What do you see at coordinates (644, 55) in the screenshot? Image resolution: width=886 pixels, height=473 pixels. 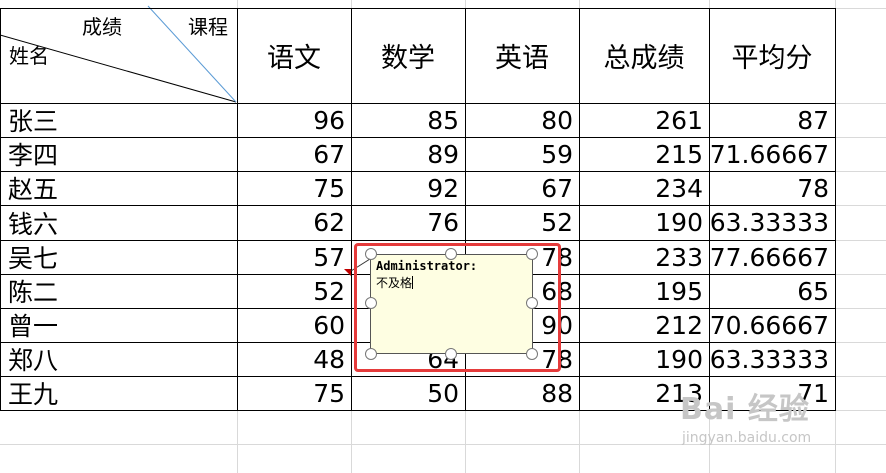 I see `column-header-total: 总成绩` at bounding box center [644, 55].